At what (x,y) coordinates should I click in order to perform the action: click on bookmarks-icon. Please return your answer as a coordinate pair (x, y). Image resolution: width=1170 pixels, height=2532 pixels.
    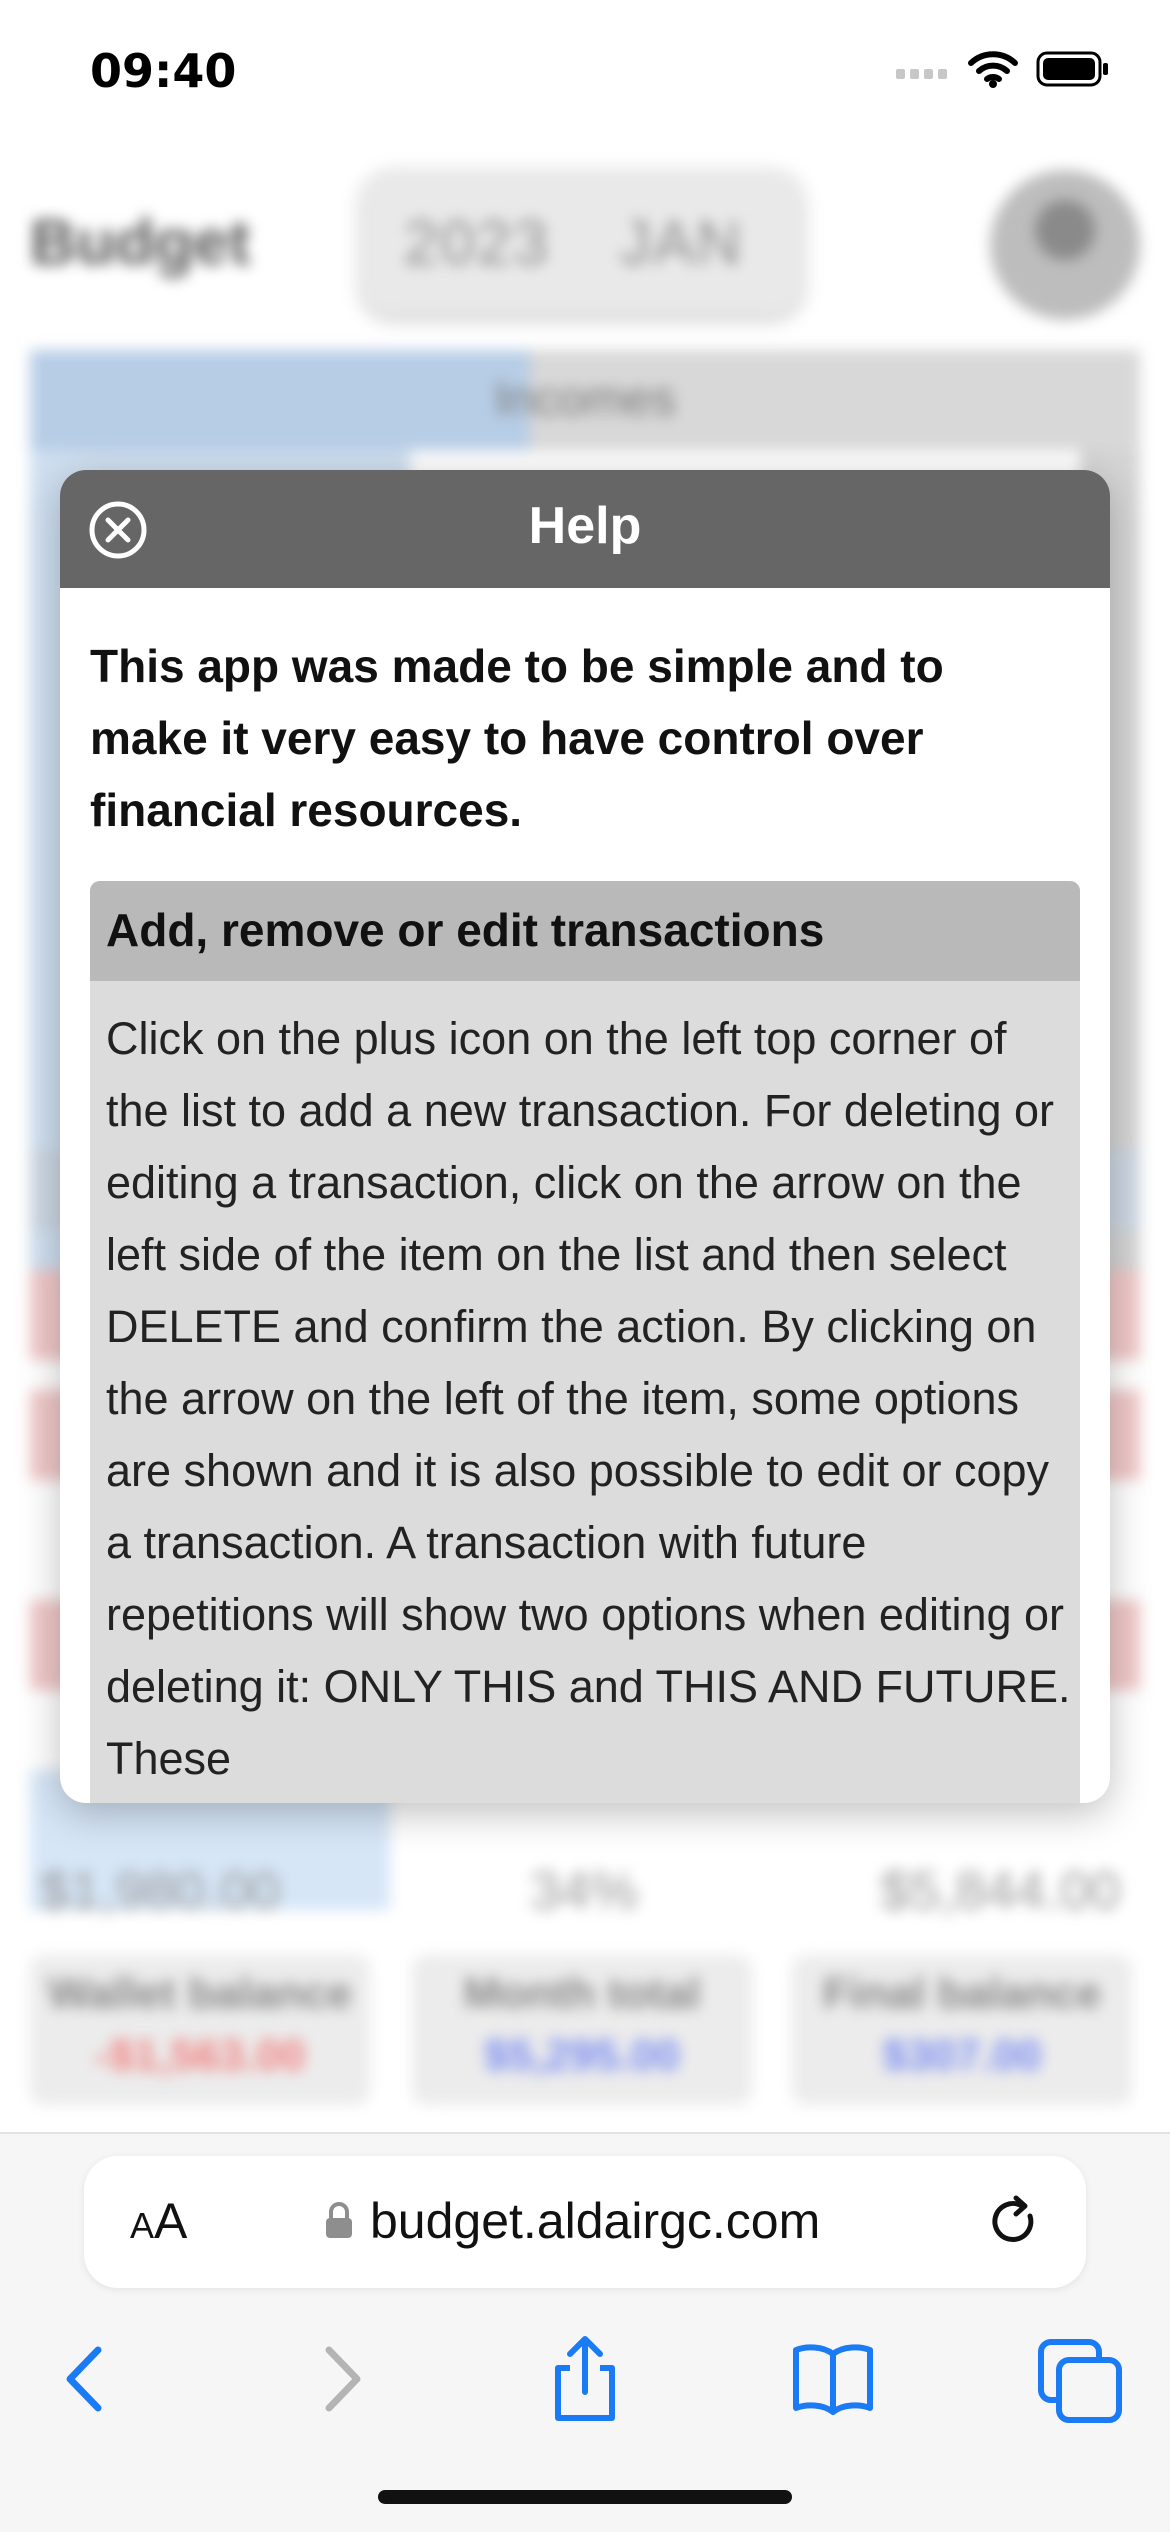
    Looking at the image, I should click on (833, 2379).